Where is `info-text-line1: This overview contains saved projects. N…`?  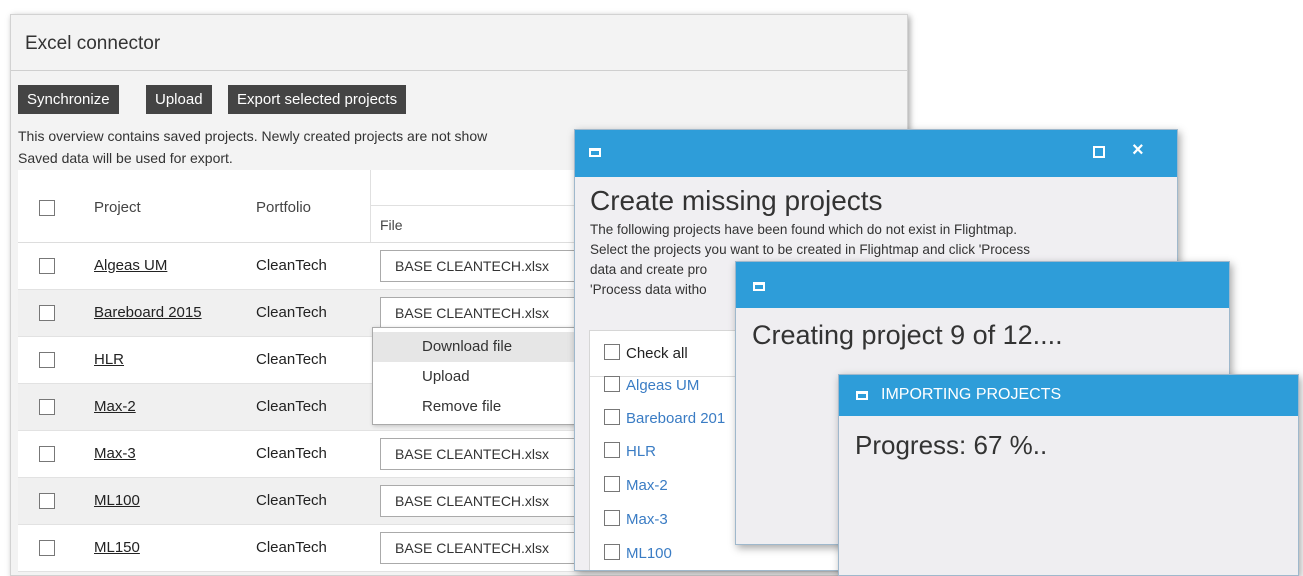 info-text-line1: This overview contains saved projects. N… is located at coordinates (253, 136).